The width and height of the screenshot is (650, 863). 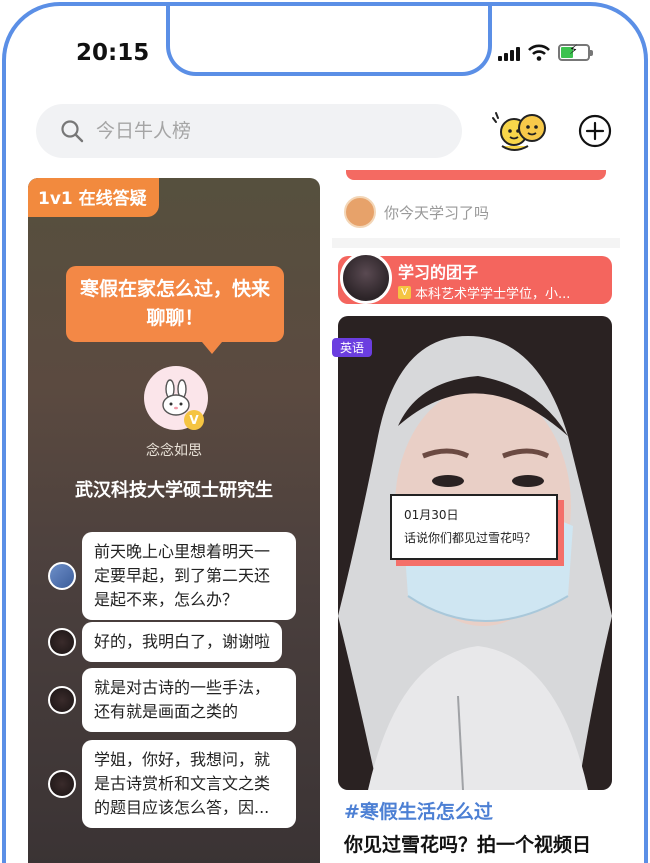 What do you see at coordinates (539, 52) in the screenshot?
I see `wifi-icon` at bounding box center [539, 52].